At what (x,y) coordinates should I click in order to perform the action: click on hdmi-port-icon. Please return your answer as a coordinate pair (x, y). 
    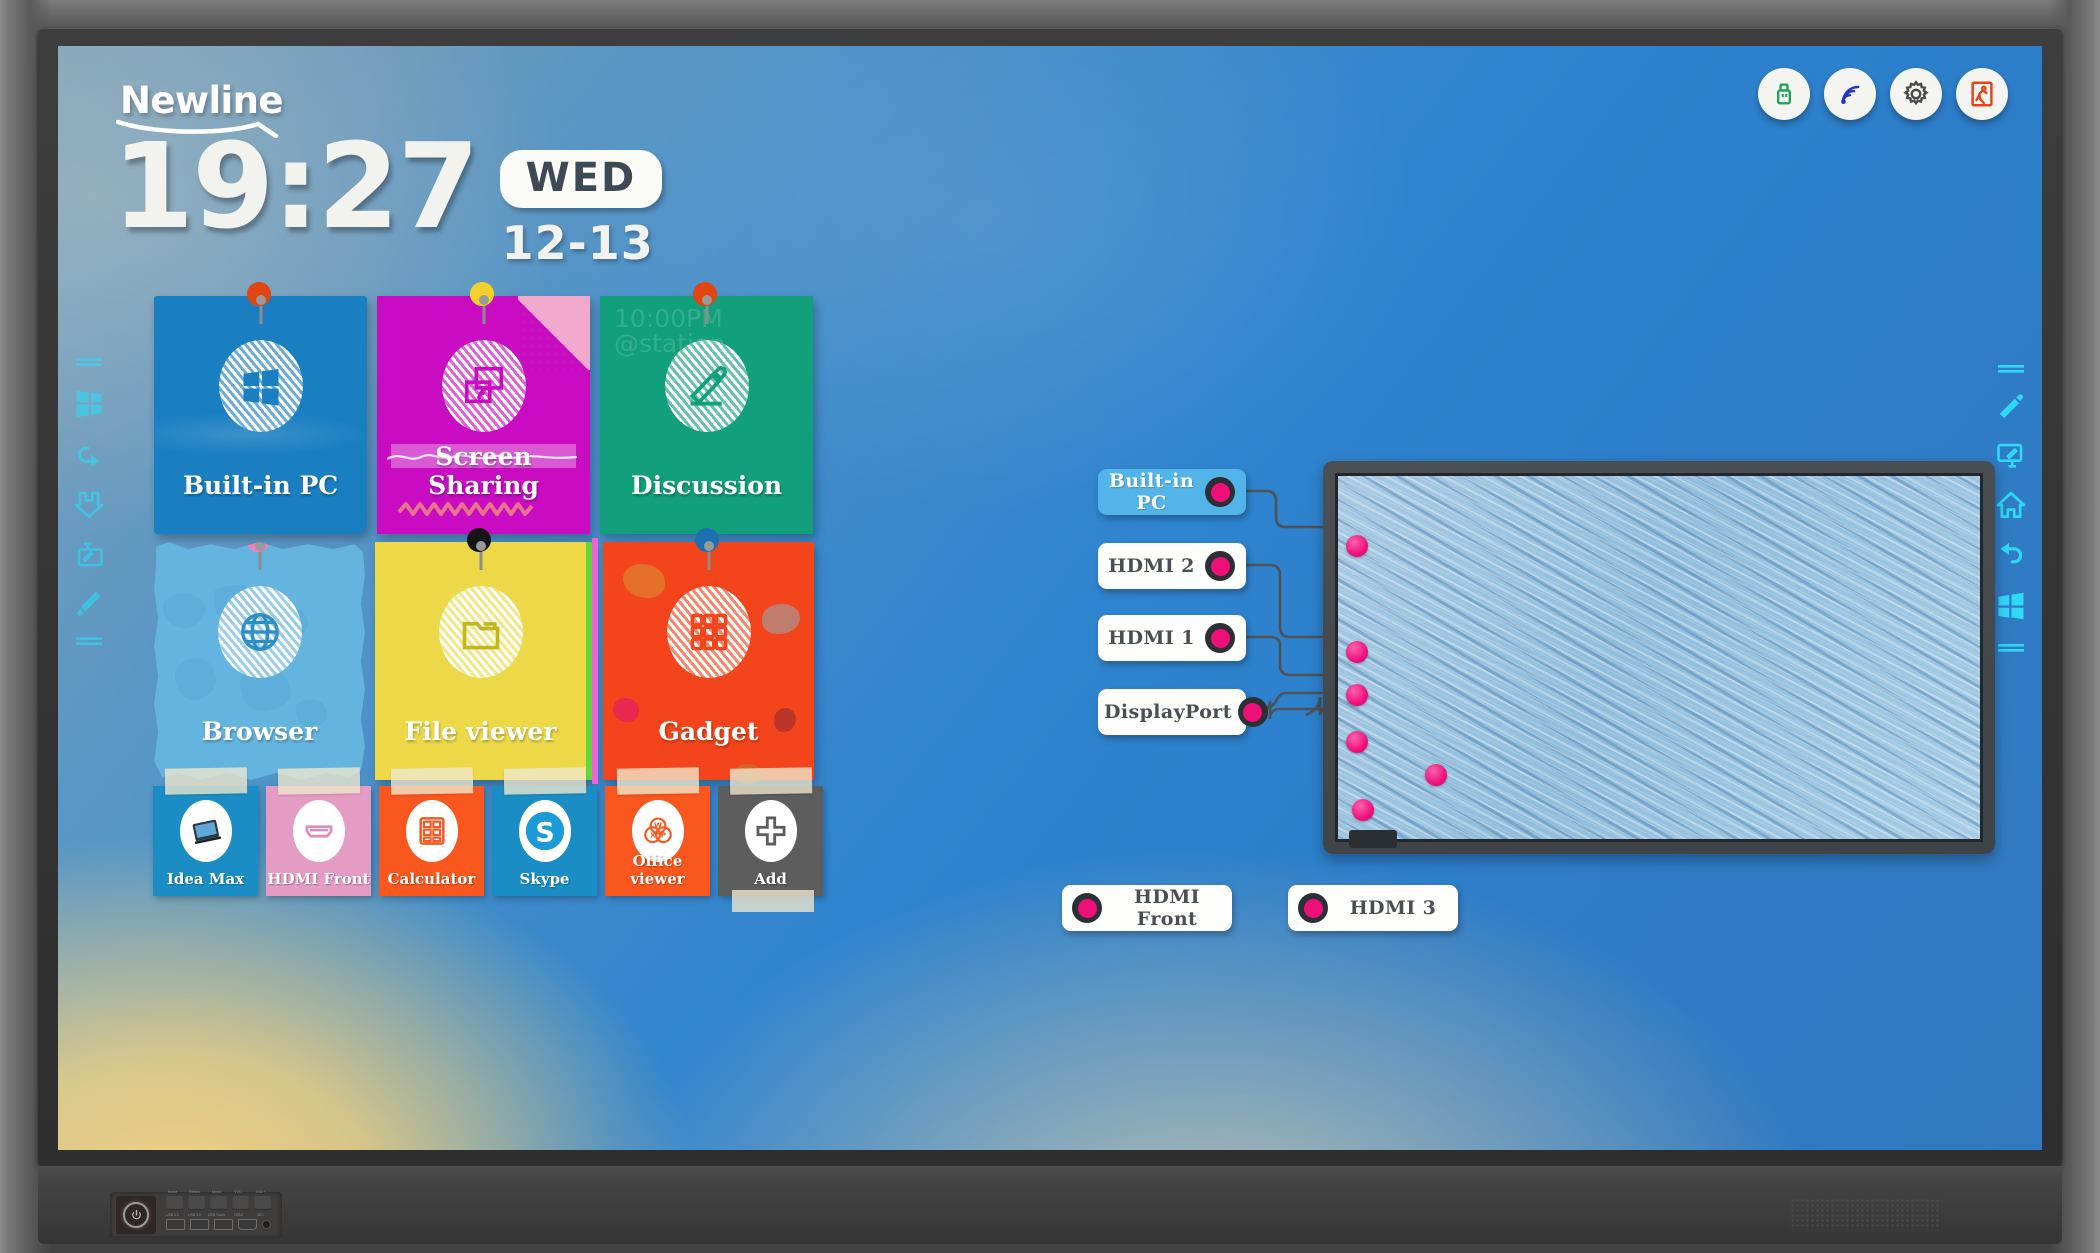
    Looking at the image, I should click on (318, 831).